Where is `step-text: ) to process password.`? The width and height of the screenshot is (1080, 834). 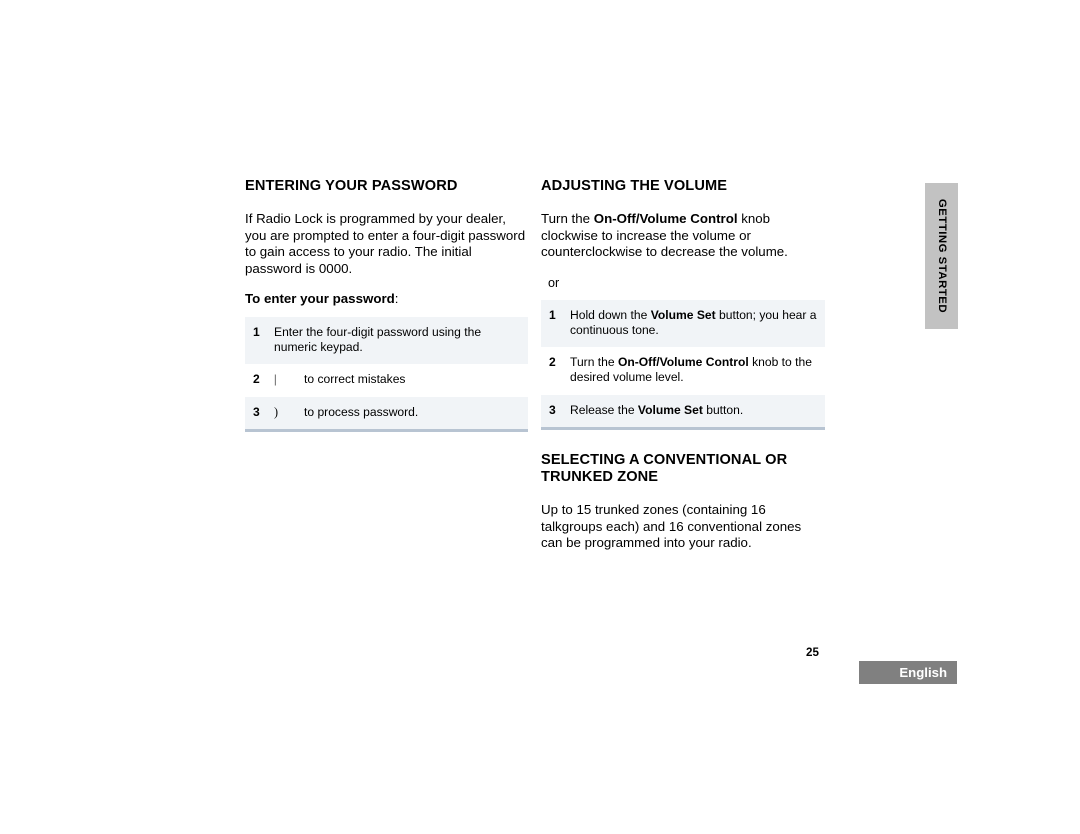 step-text: ) to process password. is located at coordinates (398, 412).